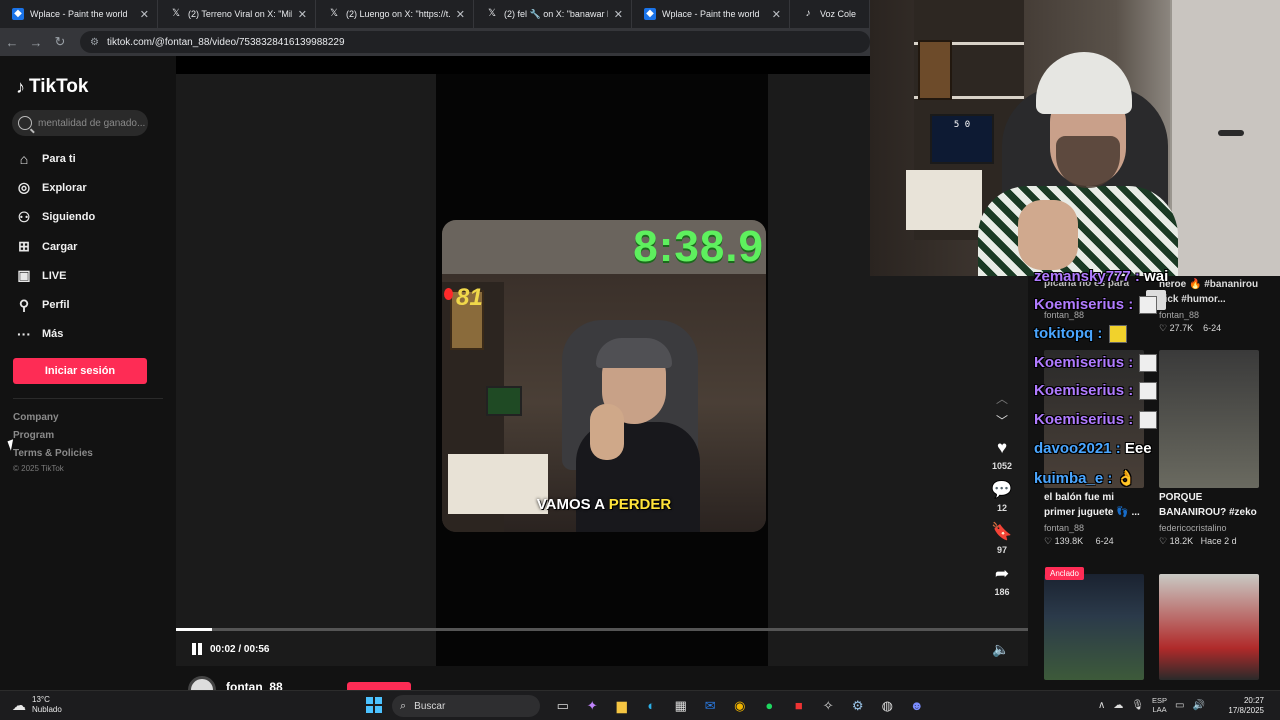 This screenshot has height=720, width=1280. I want to click on sidebar-item-explorar: ◎ Explorar, so click(54, 187).